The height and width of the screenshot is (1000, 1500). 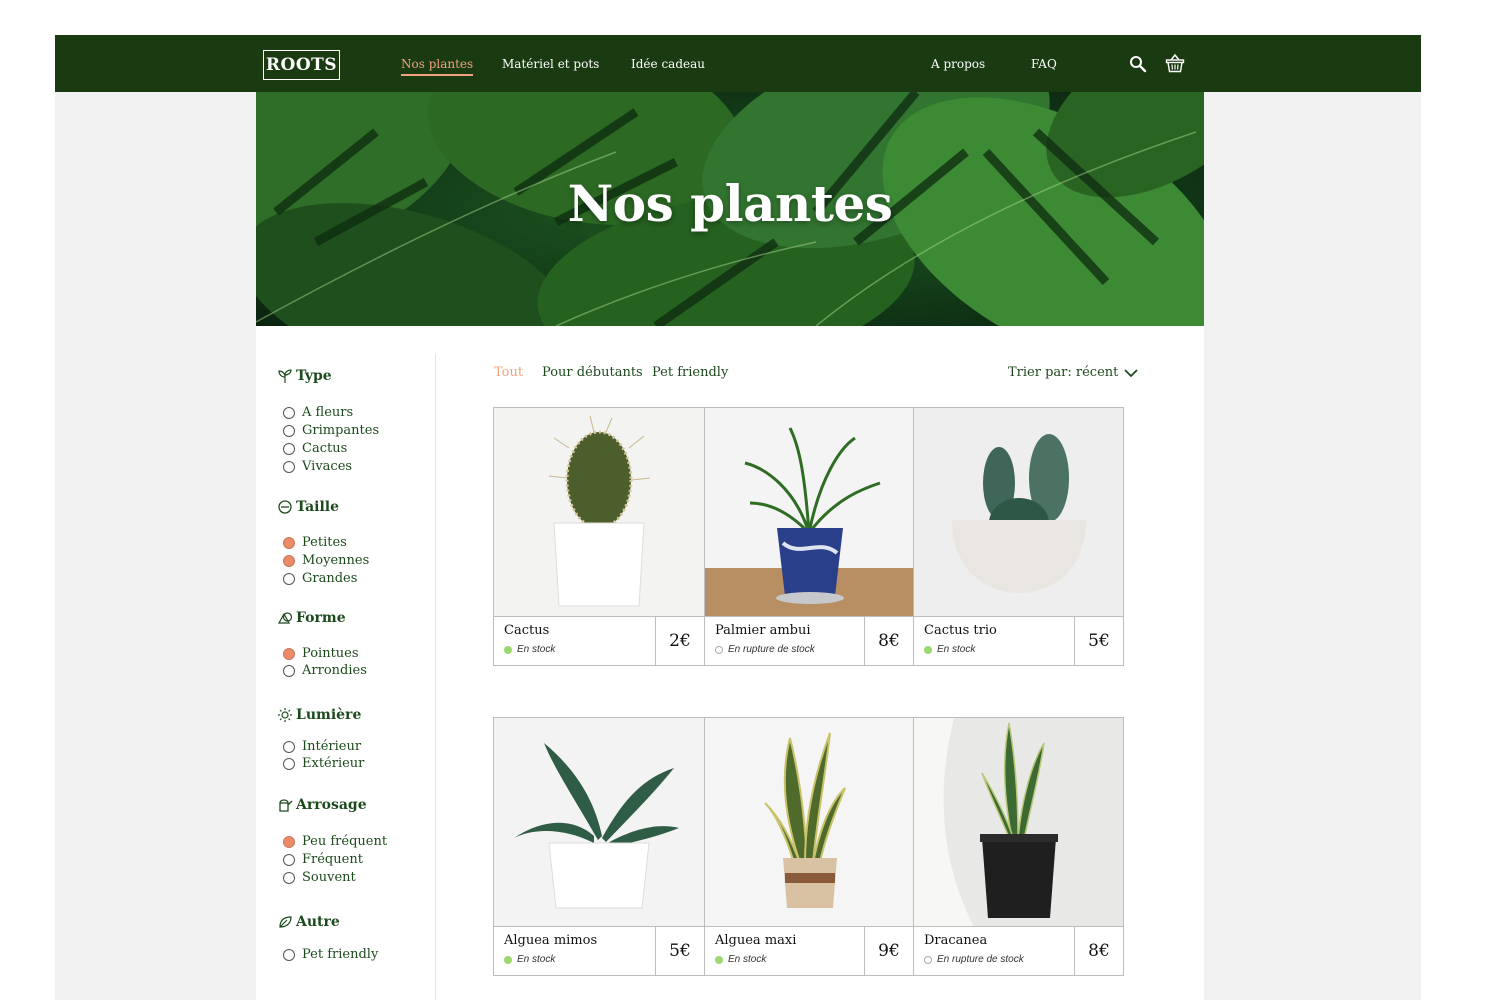 What do you see at coordinates (690, 372) in the screenshot?
I see `tab-pet-friendly: Pet friendly` at bounding box center [690, 372].